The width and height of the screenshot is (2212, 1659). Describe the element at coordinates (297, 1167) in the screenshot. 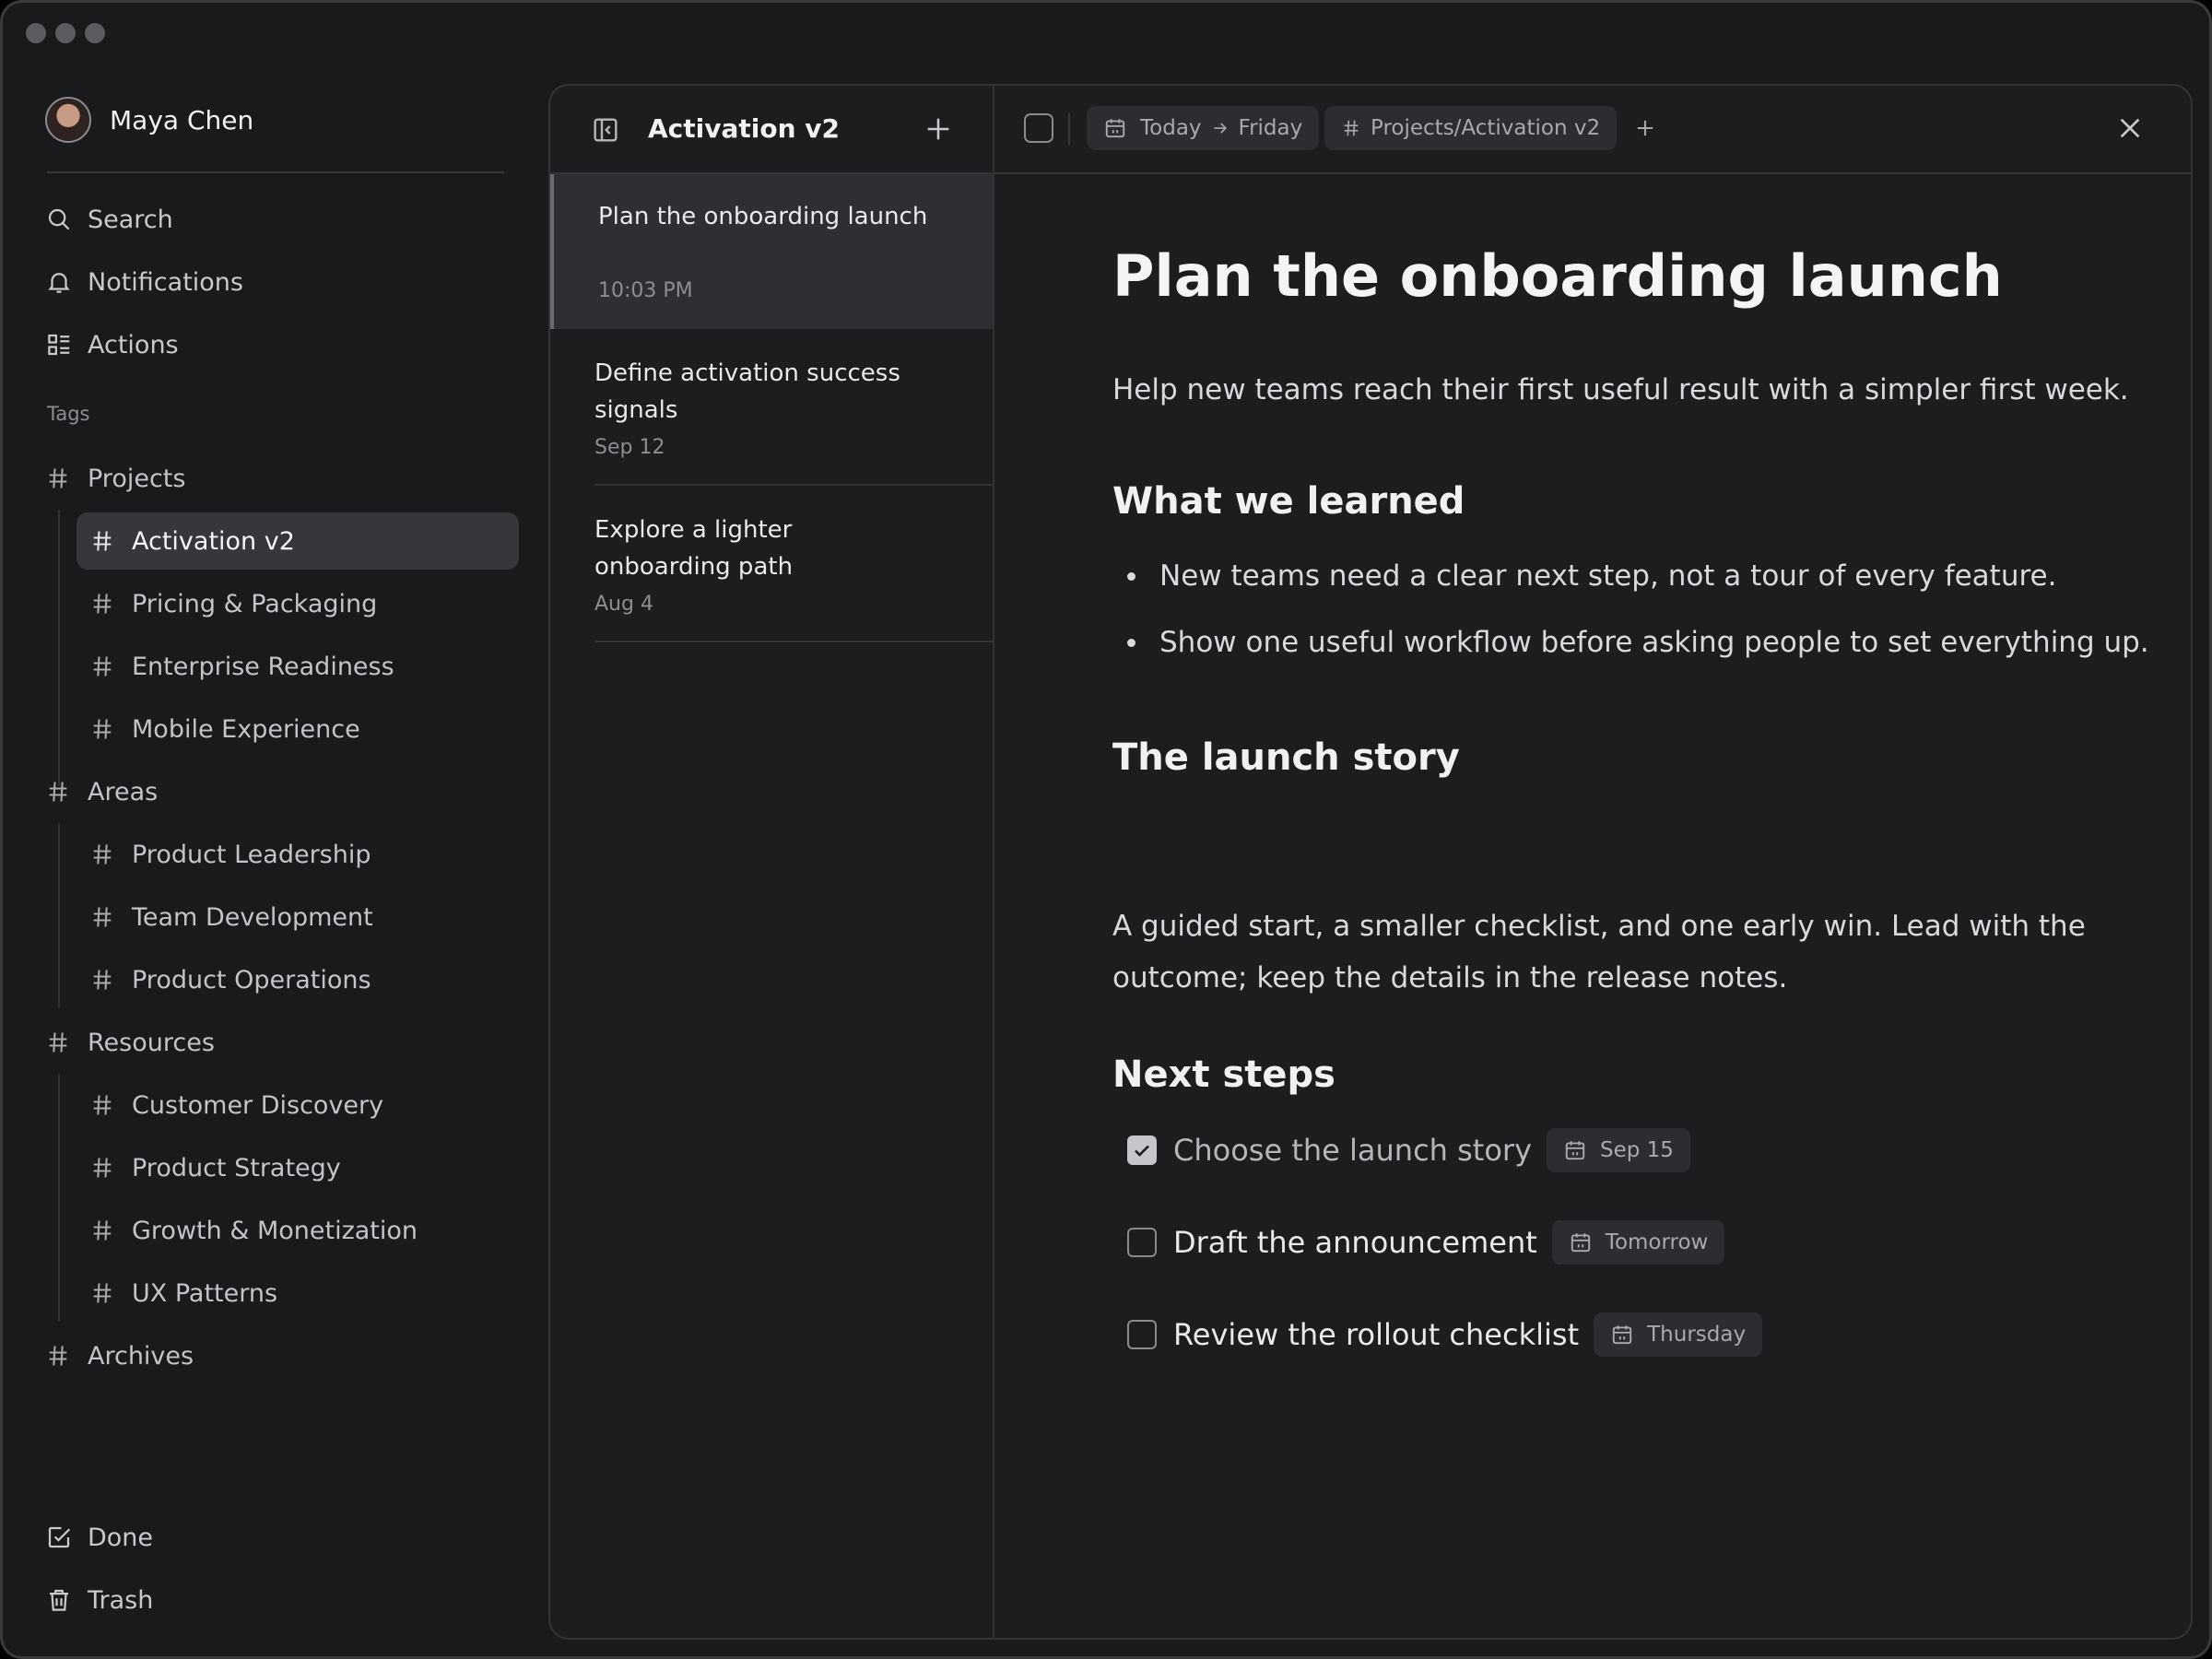

I see `tag-product-strategy: Product Strategy` at that location.